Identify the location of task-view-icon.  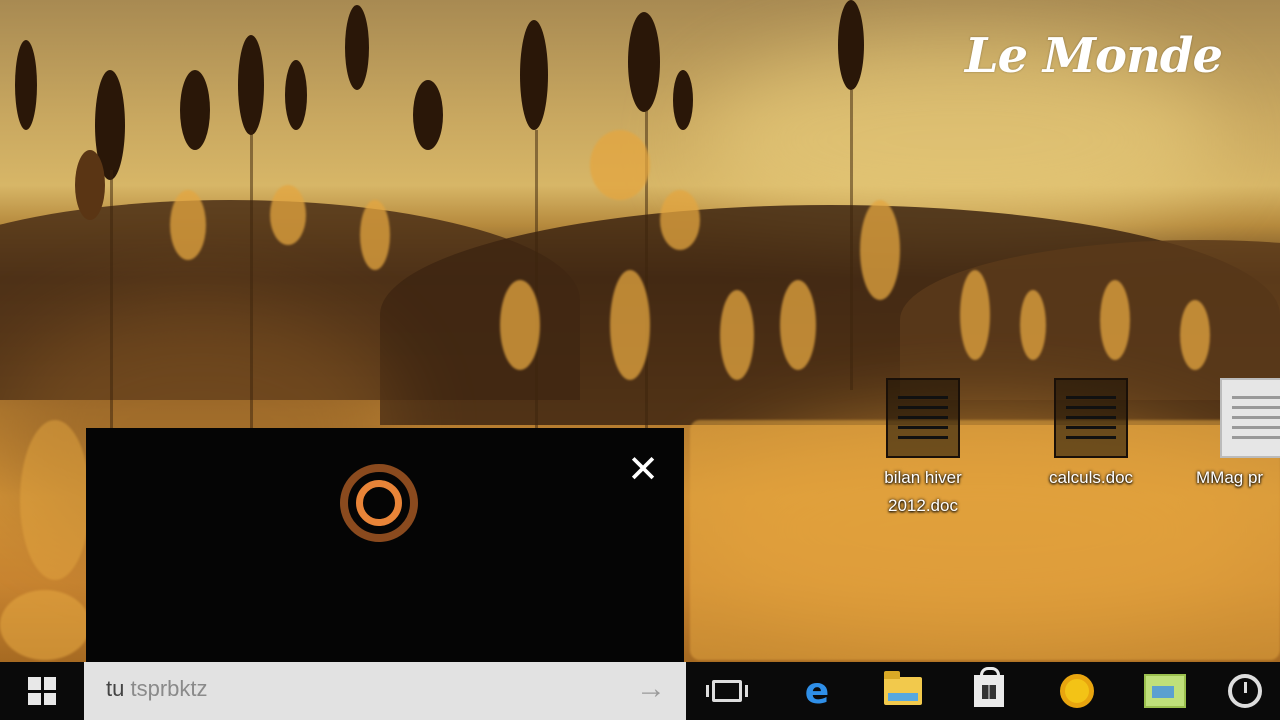
(727, 691).